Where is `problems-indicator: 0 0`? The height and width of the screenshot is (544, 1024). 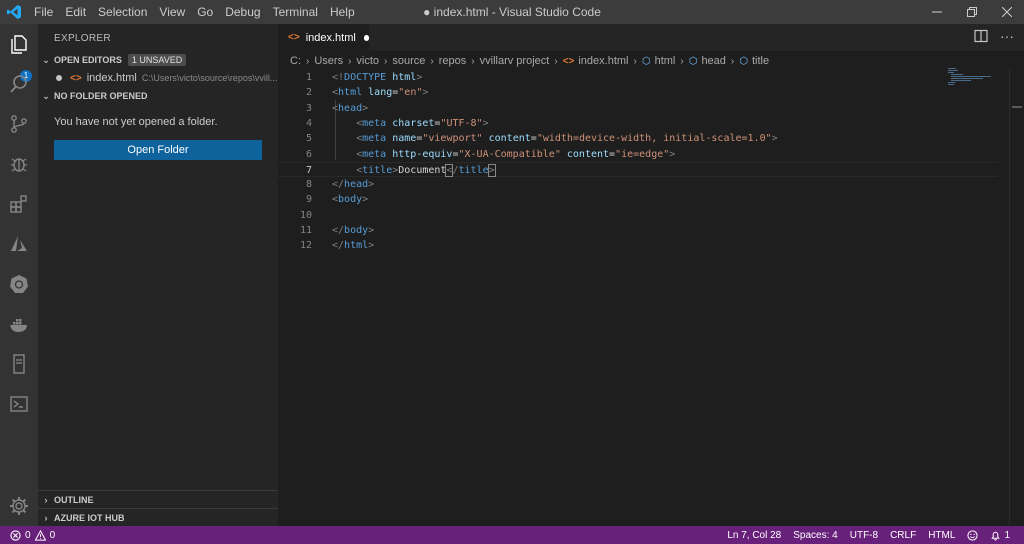 problems-indicator: 0 0 is located at coordinates (32, 535).